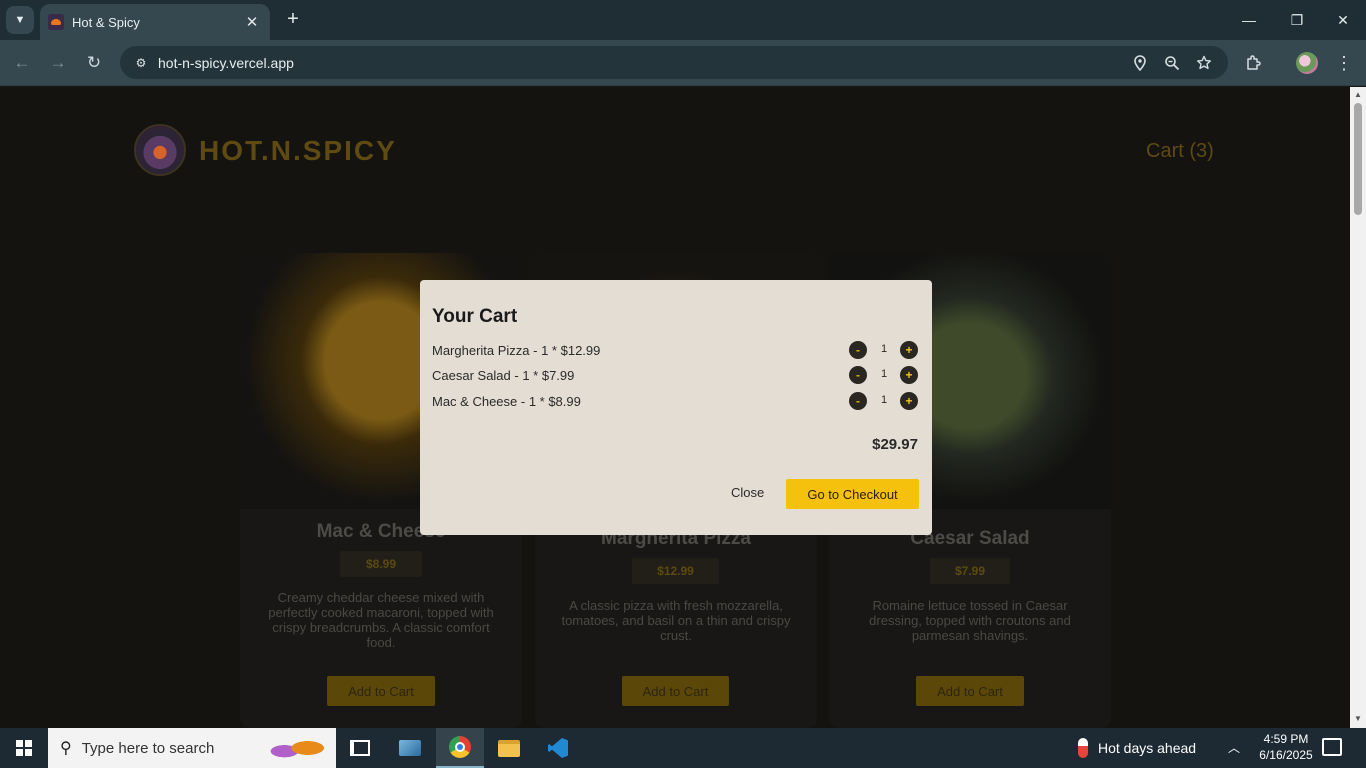 The image size is (1366, 768). I want to click on checkout-button: Go to Checkout, so click(852, 494).